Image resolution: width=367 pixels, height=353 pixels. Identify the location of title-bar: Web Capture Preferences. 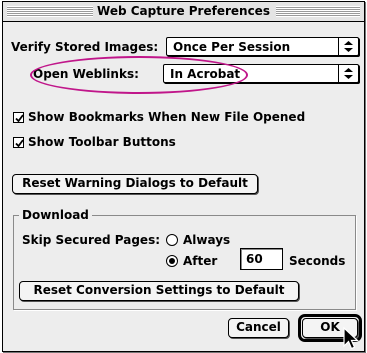
(183, 12).